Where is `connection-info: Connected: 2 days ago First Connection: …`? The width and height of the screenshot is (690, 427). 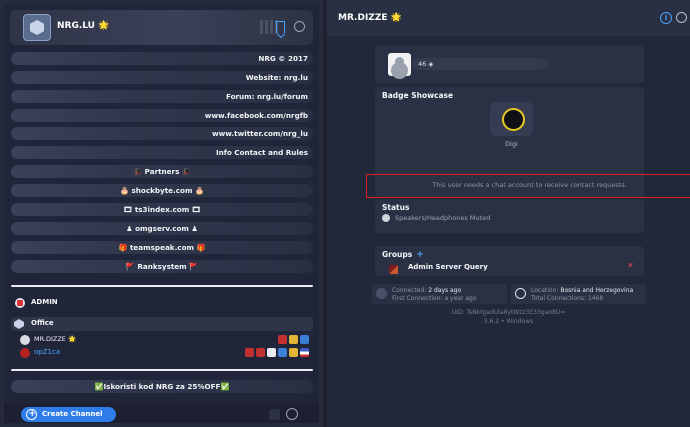 connection-info: Connected: 2 days ago First Connection: … is located at coordinates (439, 294).